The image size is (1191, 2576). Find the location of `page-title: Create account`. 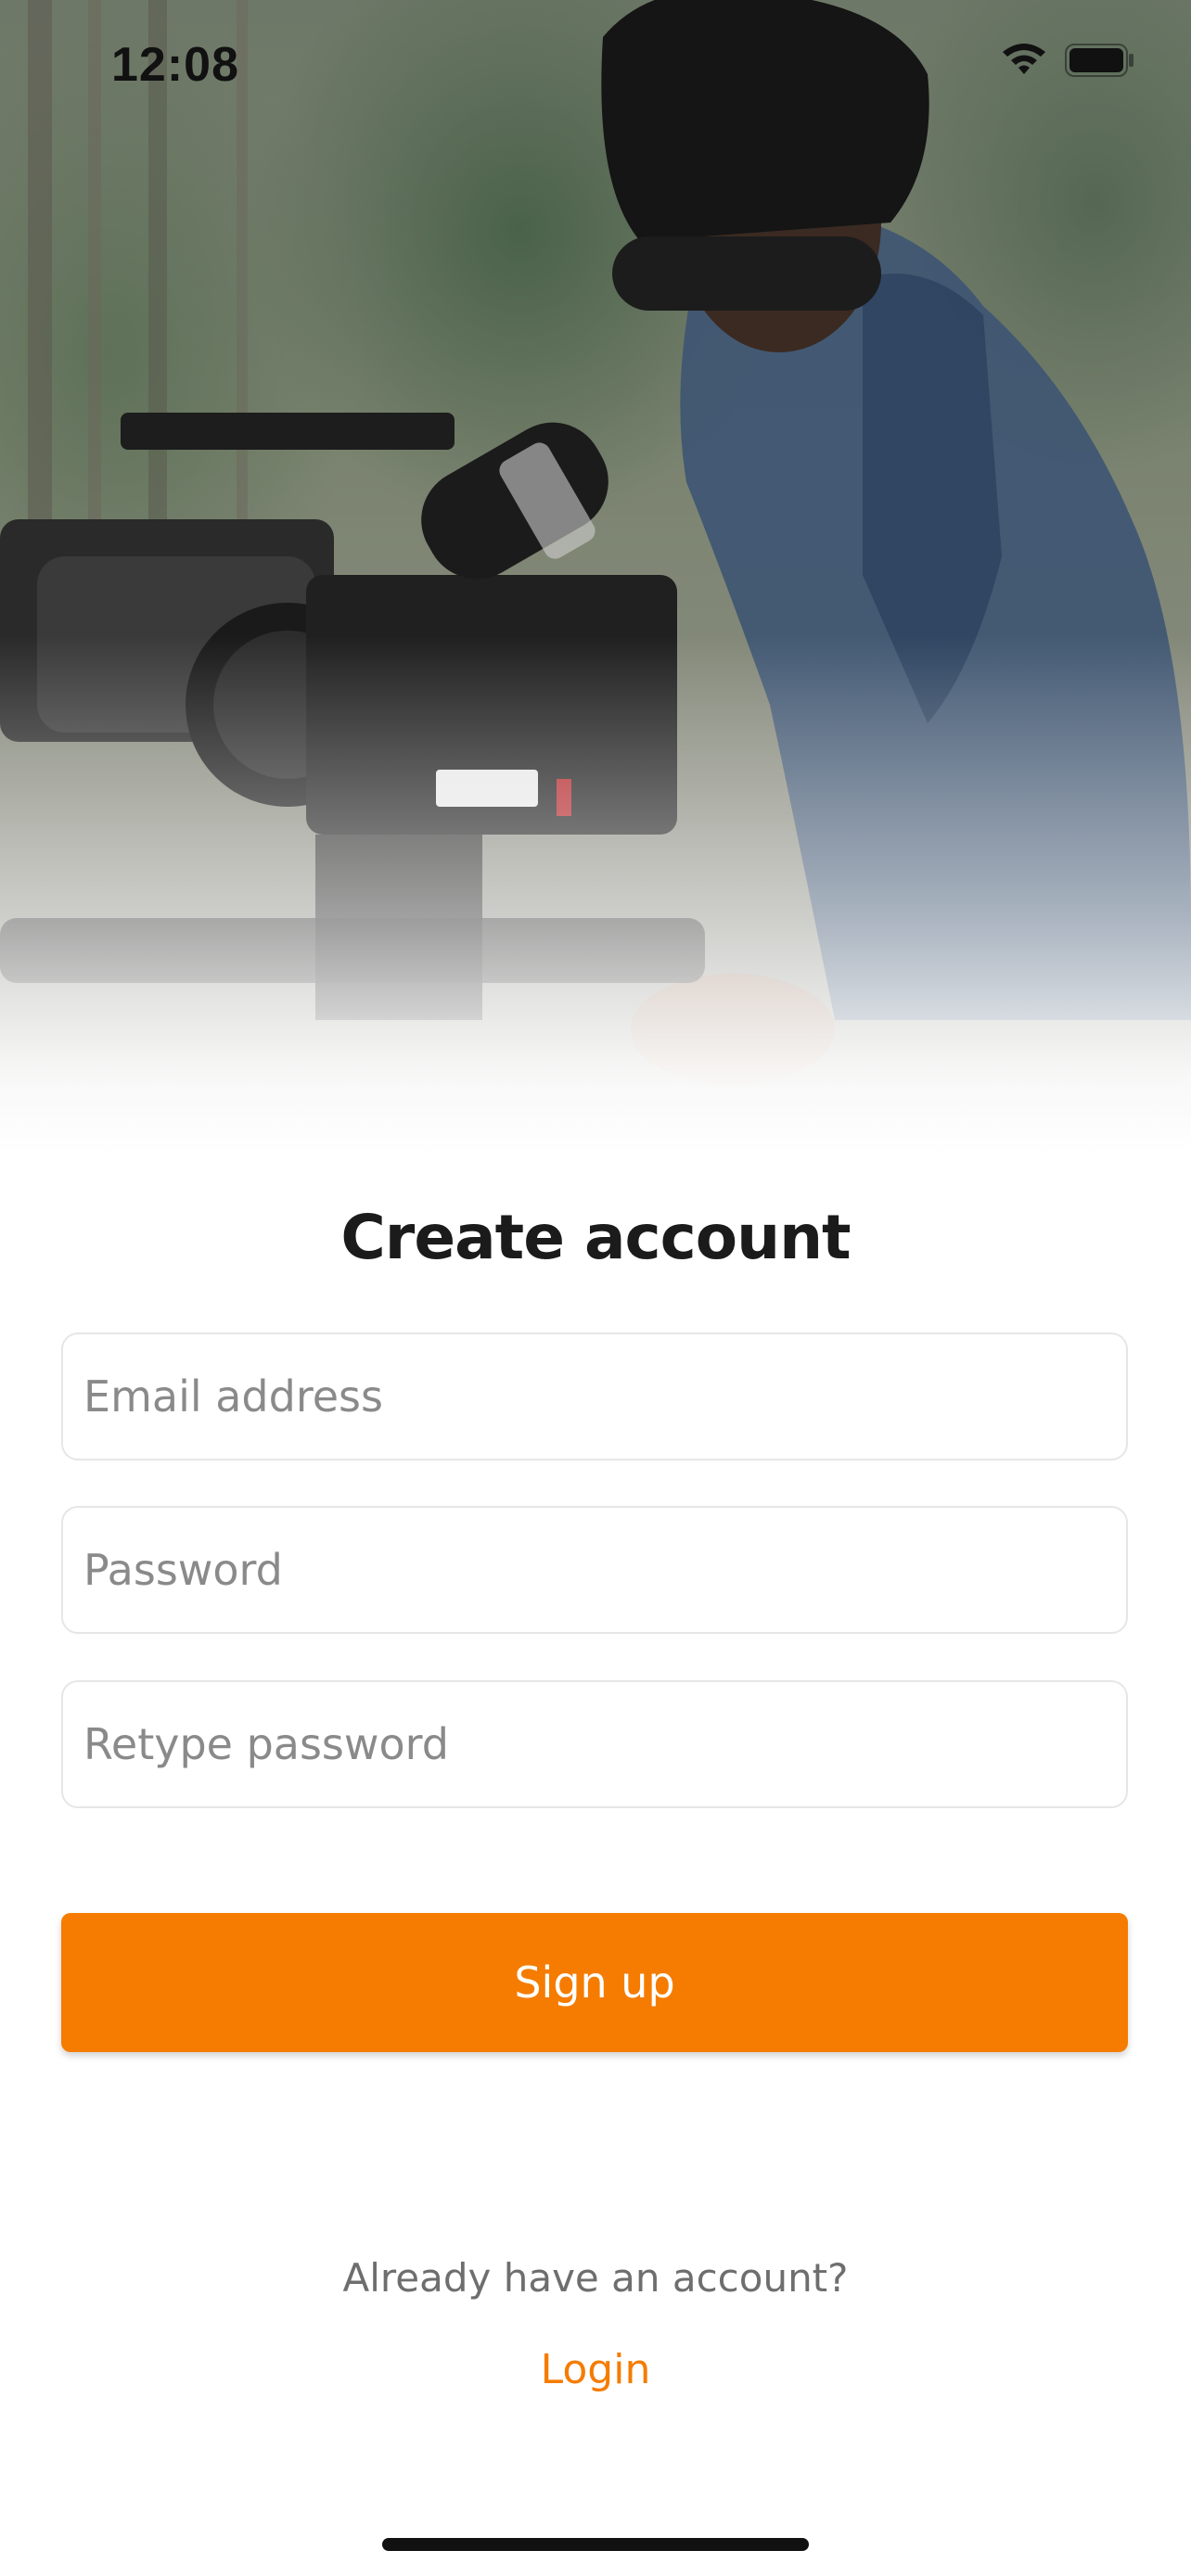

page-title: Create account is located at coordinates (595, 1237).